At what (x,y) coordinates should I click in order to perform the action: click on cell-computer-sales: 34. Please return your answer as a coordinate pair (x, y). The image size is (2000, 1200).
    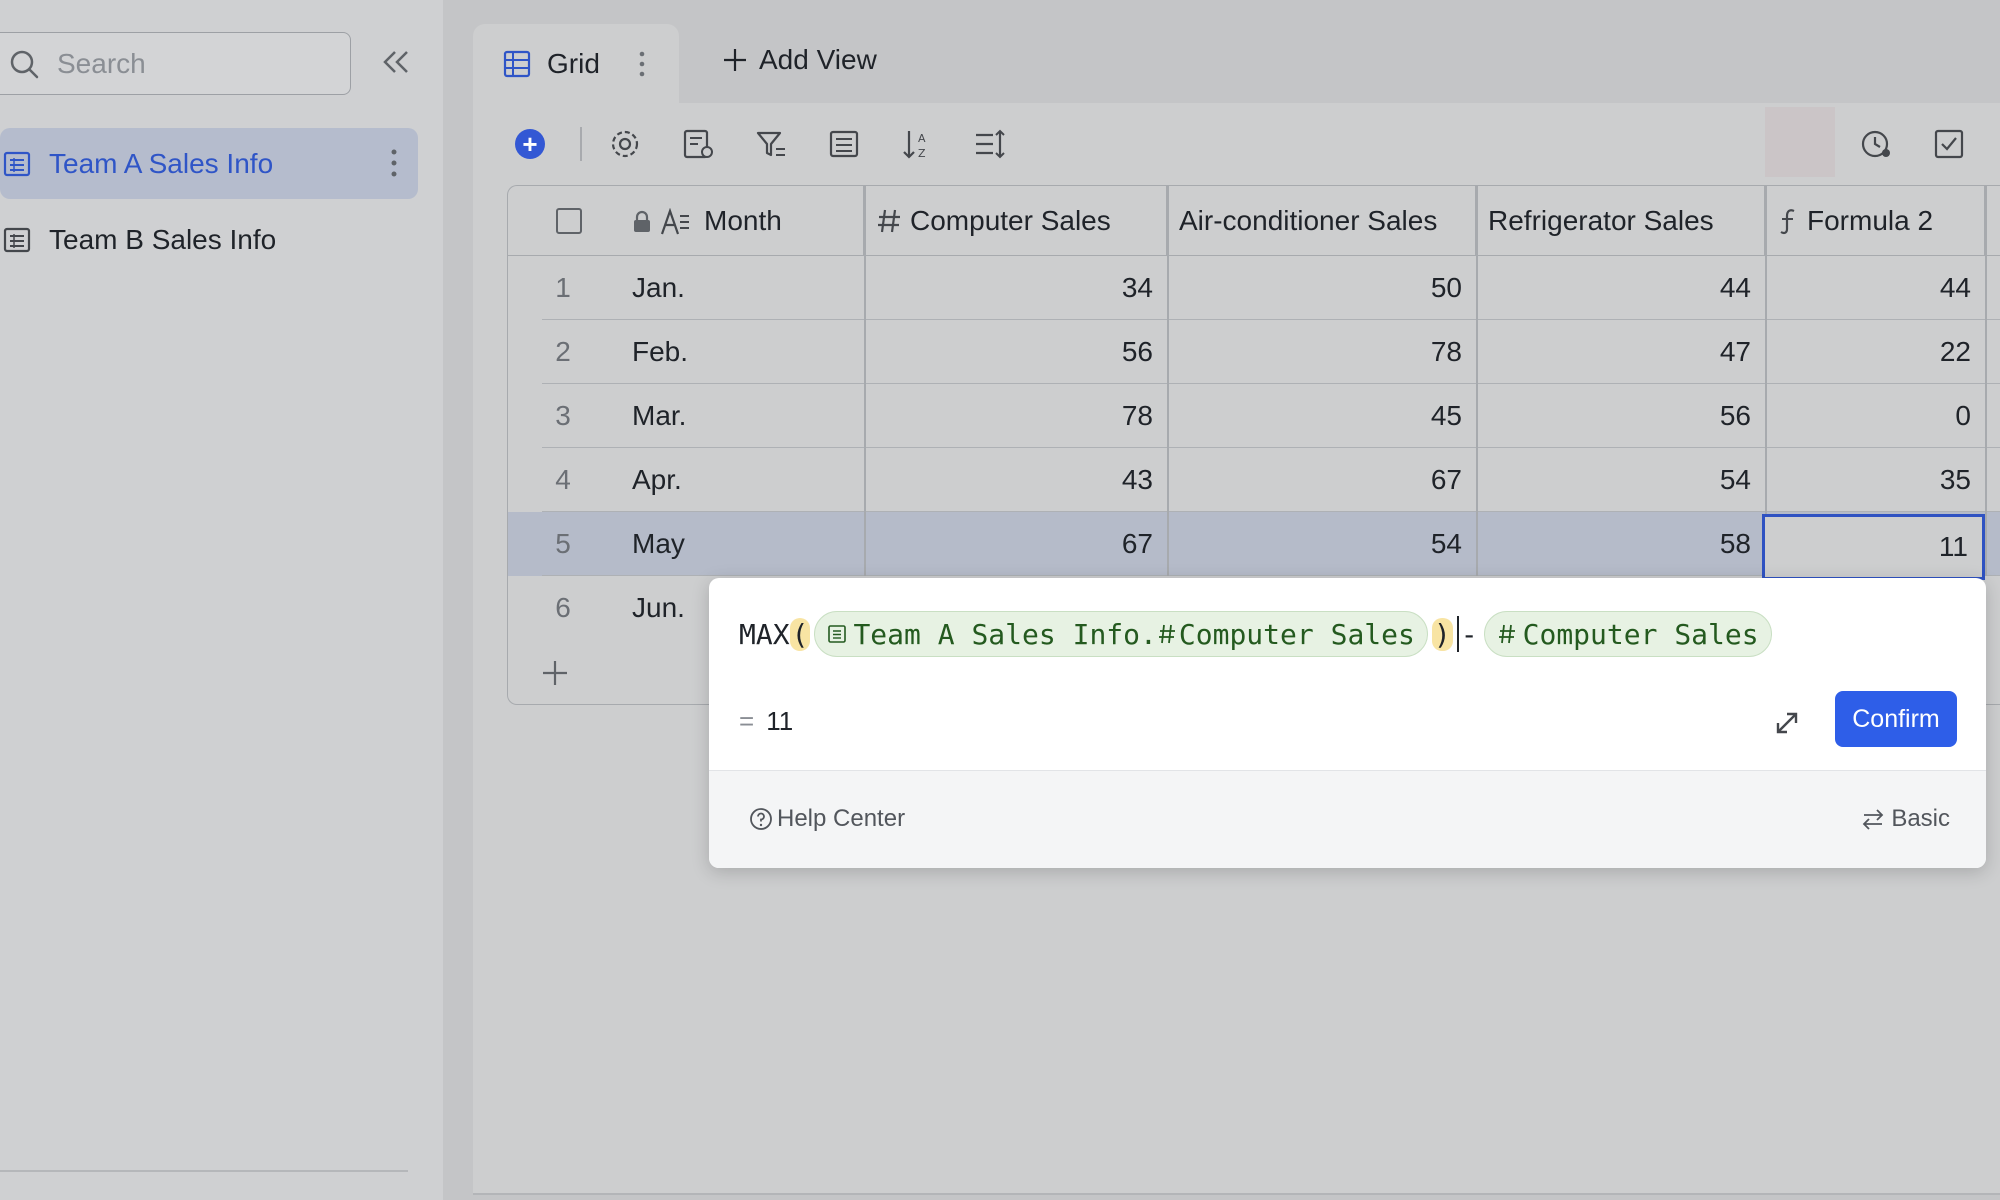
    Looking at the image, I should click on (1015, 288).